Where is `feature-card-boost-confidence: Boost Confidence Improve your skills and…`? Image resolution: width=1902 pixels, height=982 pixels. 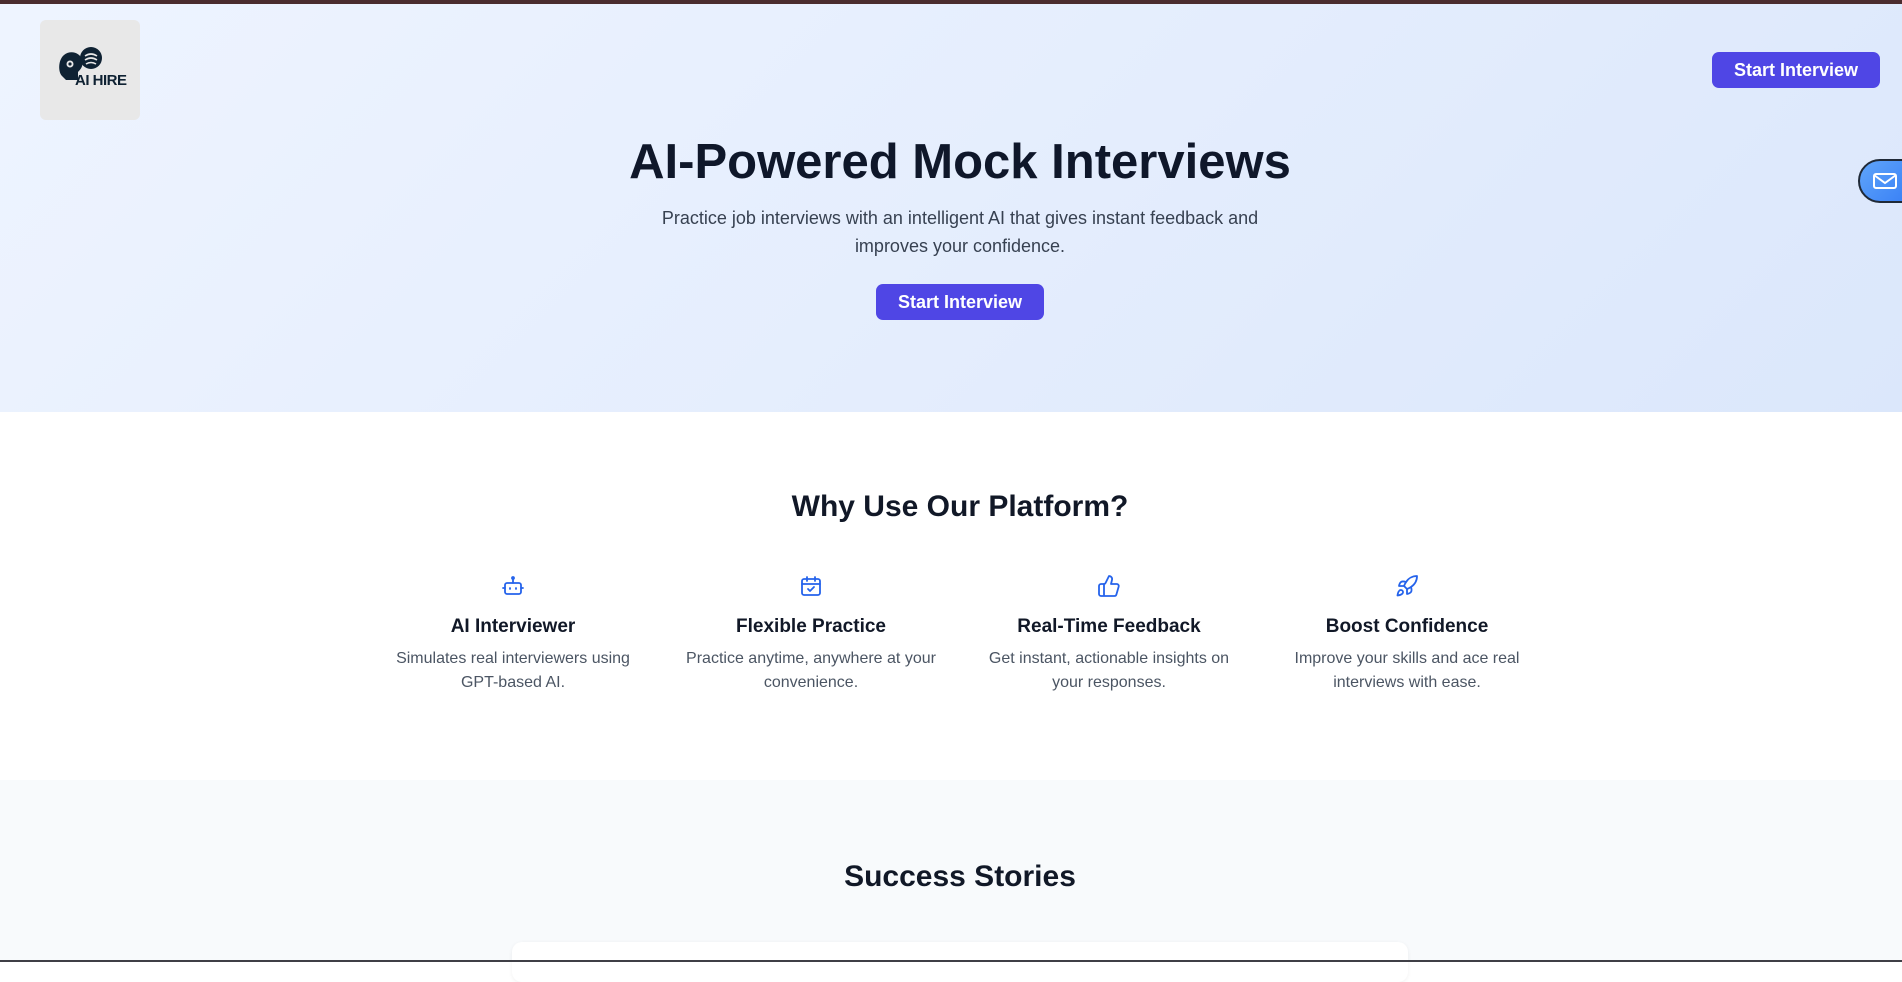
feature-card-boost-confidence: Boost Confidence Improve your skills and… is located at coordinates (1407, 634).